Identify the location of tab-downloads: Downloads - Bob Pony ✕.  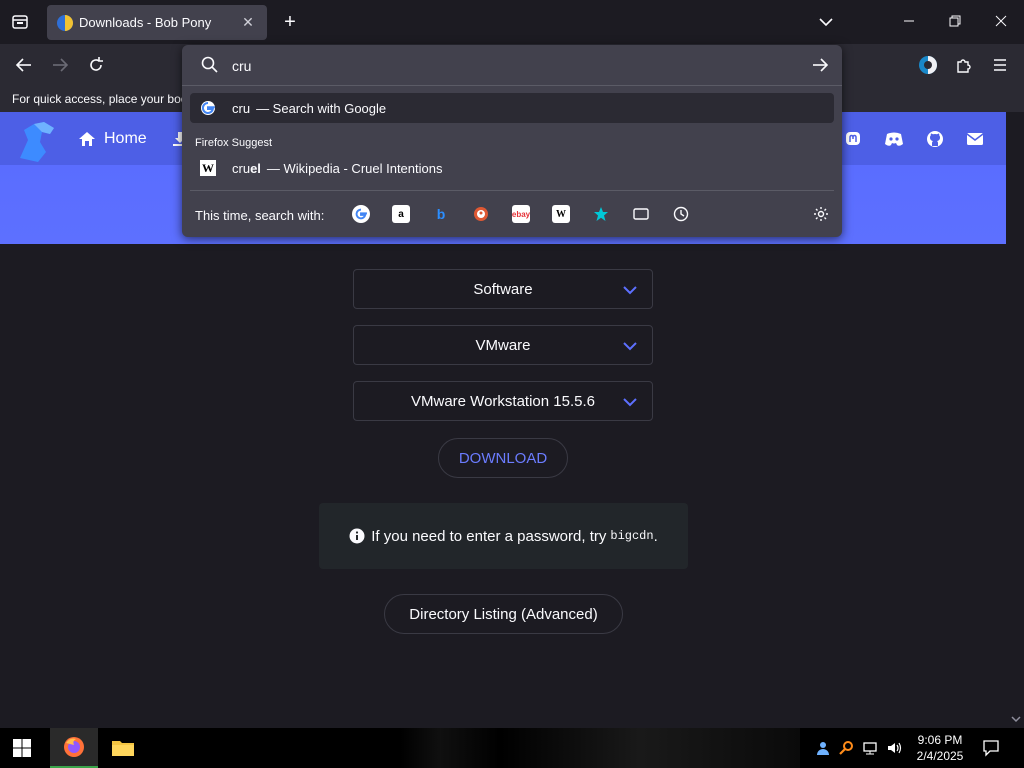
(157, 22).